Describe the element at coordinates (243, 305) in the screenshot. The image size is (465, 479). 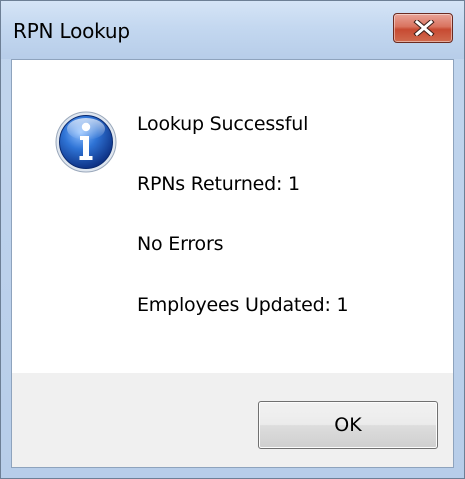
I see `message-employees-updated: Employees Updated: 1` at that location.